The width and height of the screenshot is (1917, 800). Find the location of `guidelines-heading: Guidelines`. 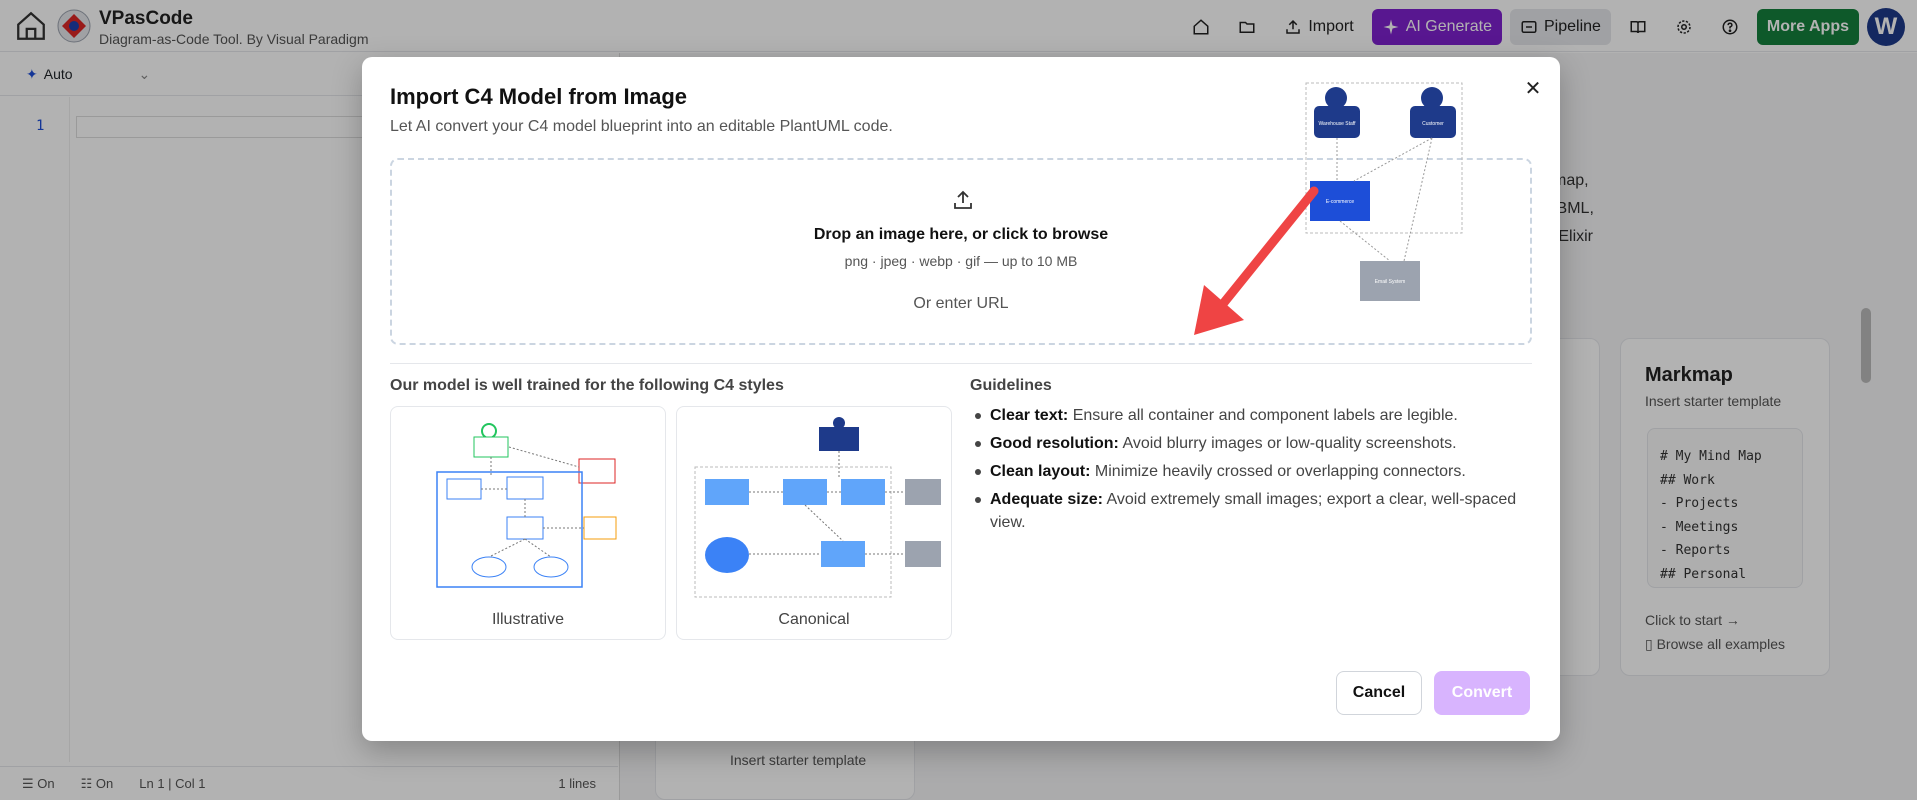

guidelines-heading: Guidelines is located at coordinates (1011, 385).